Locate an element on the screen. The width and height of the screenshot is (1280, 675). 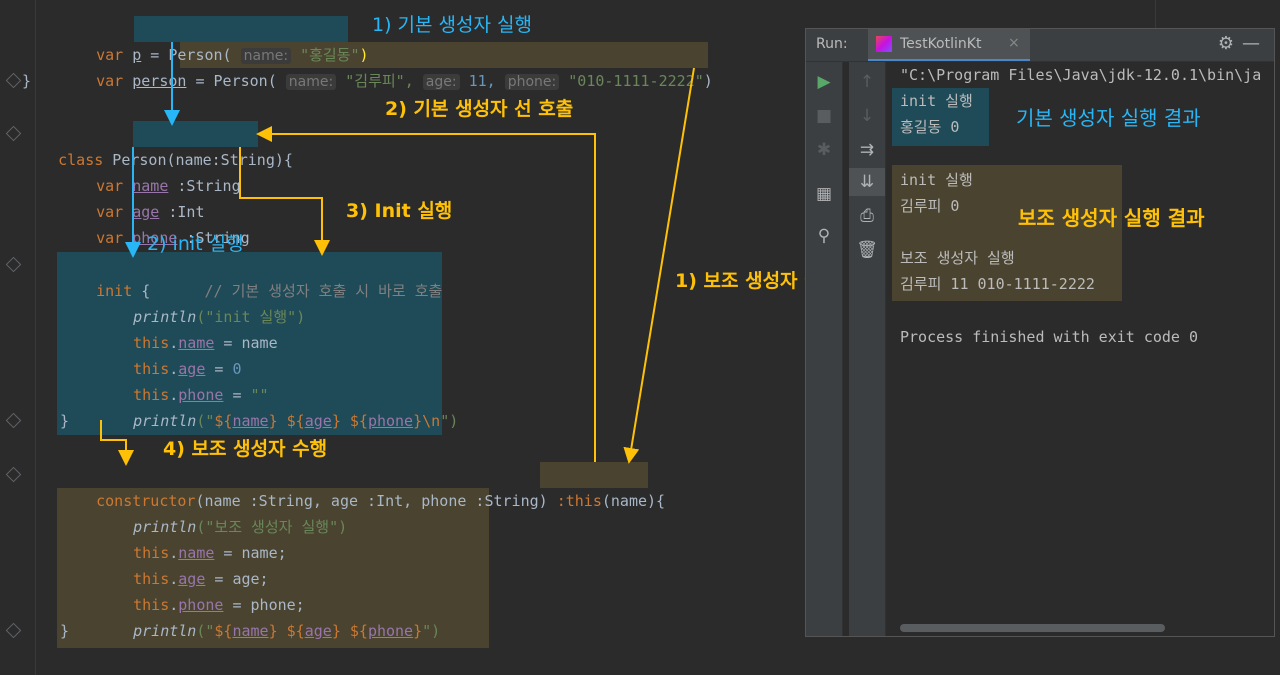
this-args: (name) is located at coordinates (629, 501).